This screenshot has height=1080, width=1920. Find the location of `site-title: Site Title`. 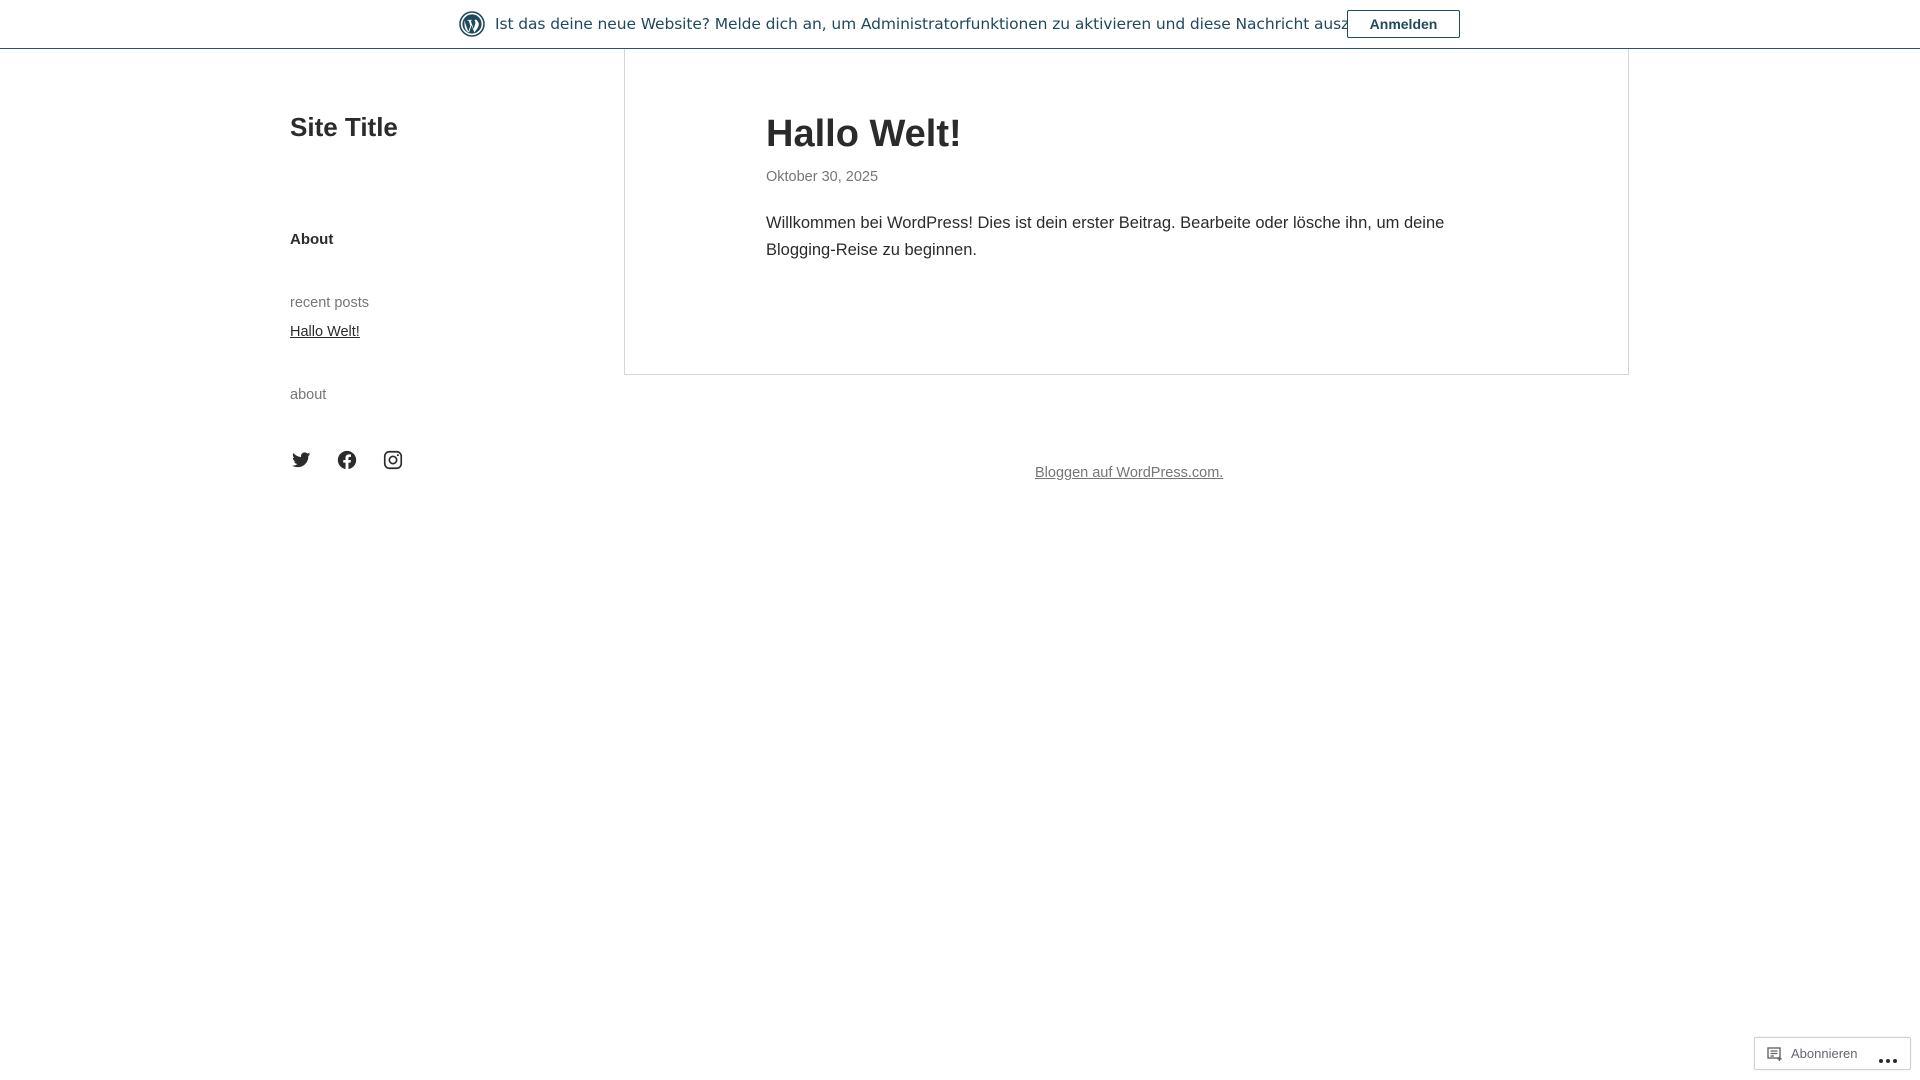

site-title: Site Title is located at coordinates (344, 127).